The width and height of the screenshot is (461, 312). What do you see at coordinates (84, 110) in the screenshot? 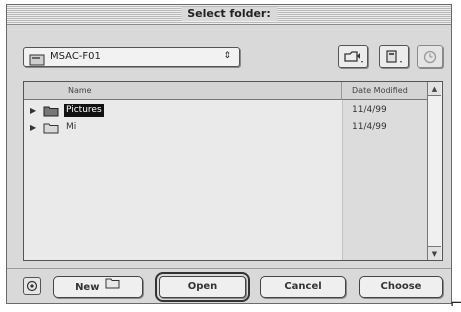
I see `list-item-name: Pictures` at bounding box center [84, 110].